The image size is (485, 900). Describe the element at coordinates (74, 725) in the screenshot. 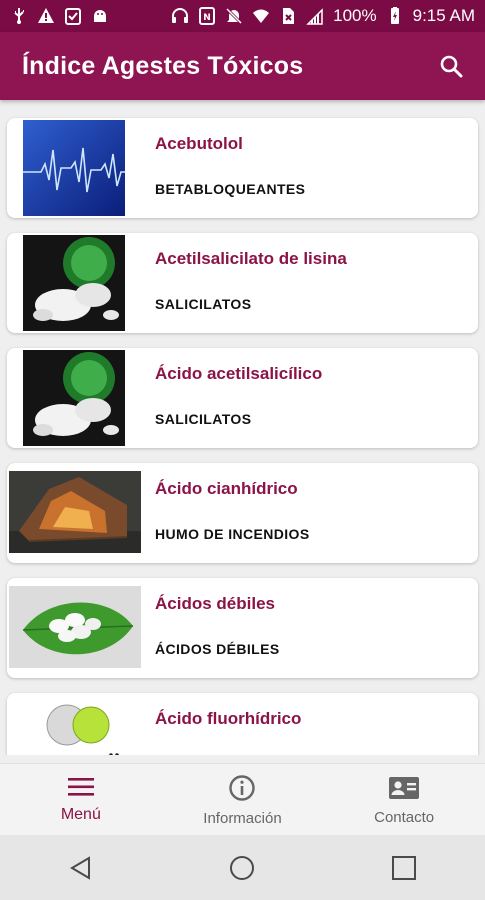

I see `molecule-thumbnail` at that location.